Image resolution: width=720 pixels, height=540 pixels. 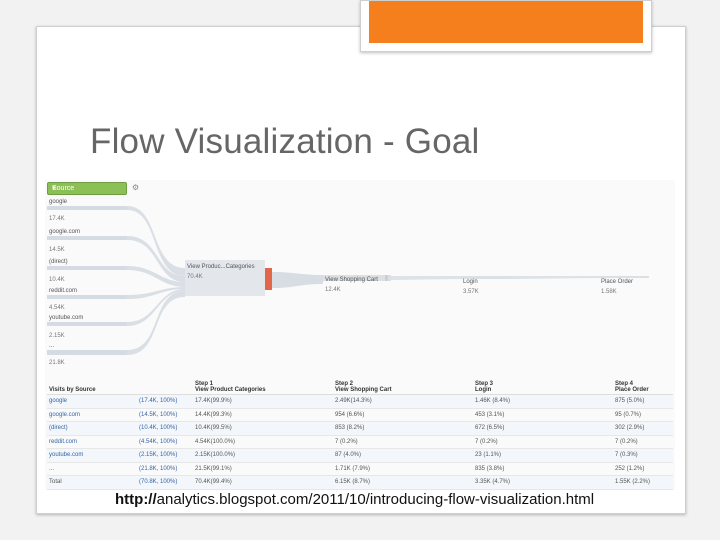 What do you see at coordinates (643, 385) in the screenshot?
I see `col-header-step4: Step 4 Place Order` at bounding box center [643, 385].